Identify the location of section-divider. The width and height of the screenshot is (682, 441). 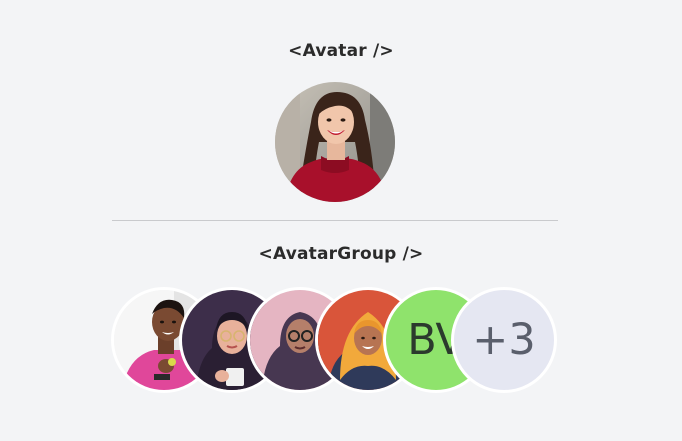
(335, 220).